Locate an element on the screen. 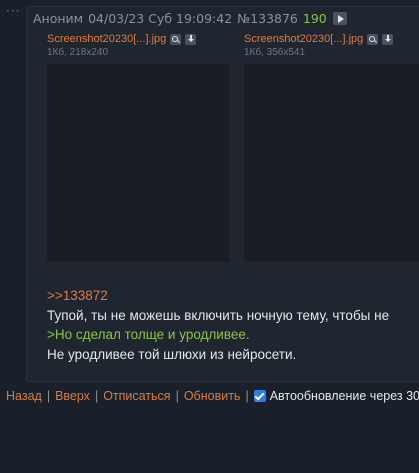  post-menu-icon: ··· is located at coordinates (13, 11).